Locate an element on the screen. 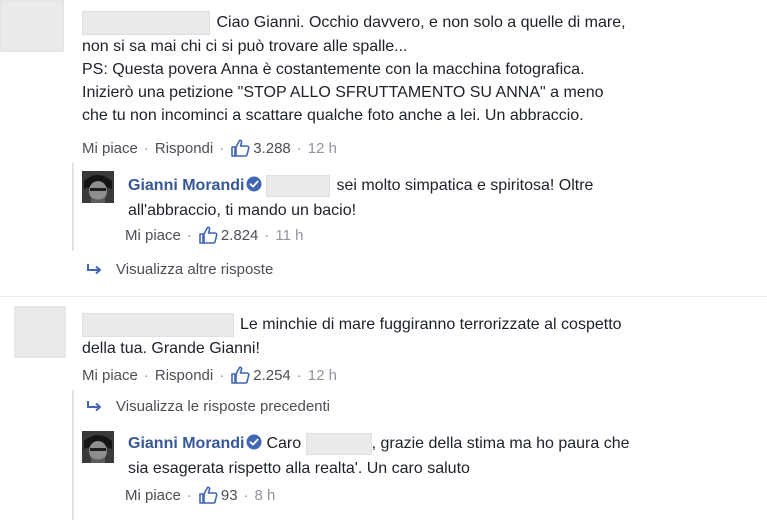  reply-actions: Mi piace · 2.824 · 11 h is located at coordinates (214, 235).